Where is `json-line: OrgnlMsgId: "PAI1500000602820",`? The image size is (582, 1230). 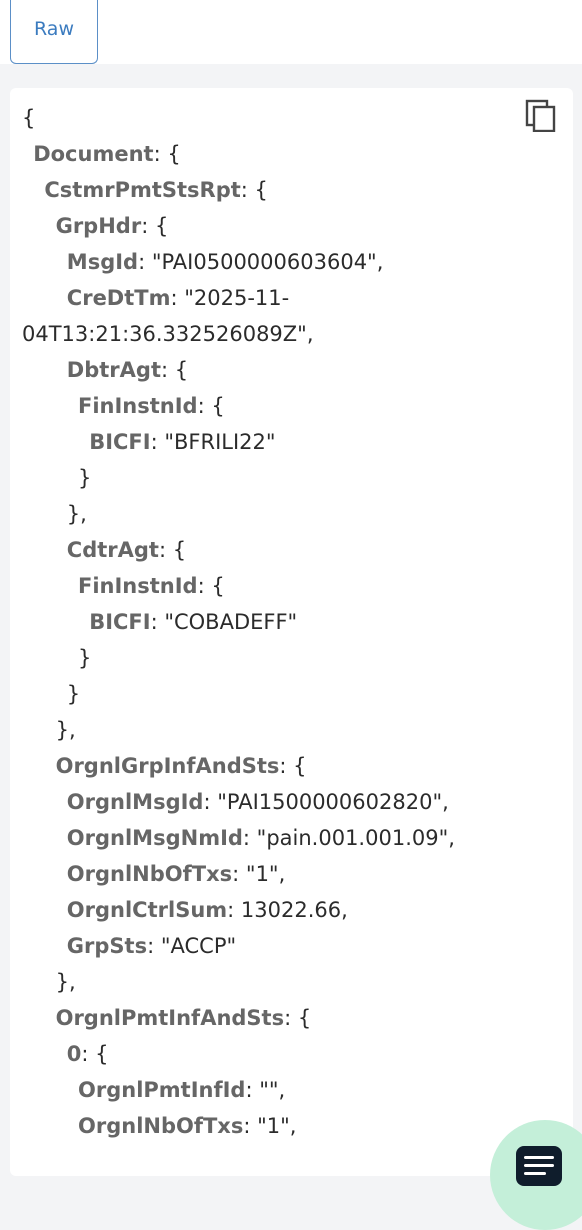
json-line: OrgnlMsgId: "PAI1500000602820", is located at coordinates (258, 802).